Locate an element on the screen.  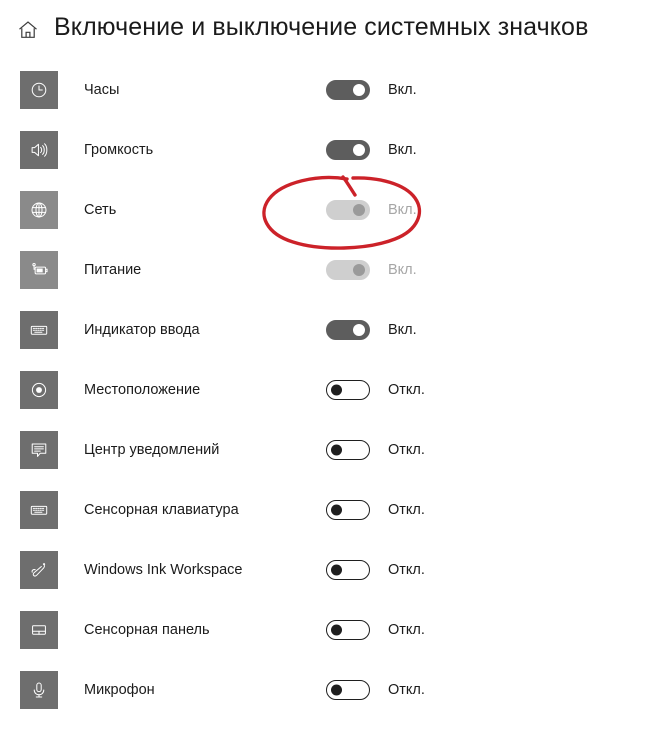
settings-row: Микрофон Откл. is located at coordinates (336, 690).